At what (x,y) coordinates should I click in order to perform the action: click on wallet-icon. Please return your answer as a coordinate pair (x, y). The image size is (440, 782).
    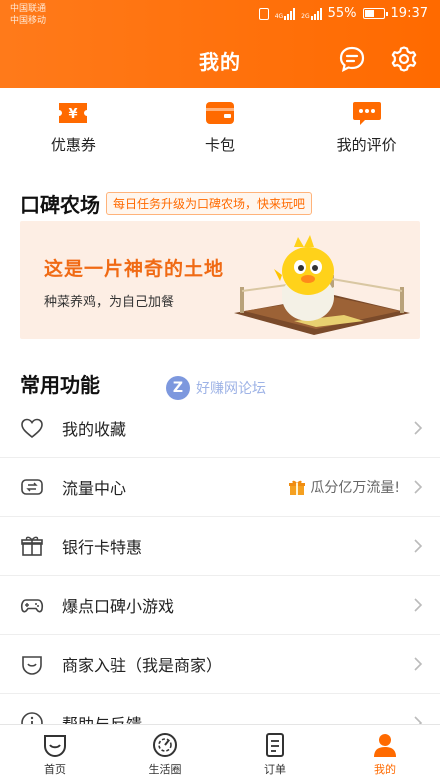
    Looking at the image, I should click on (220, 113).